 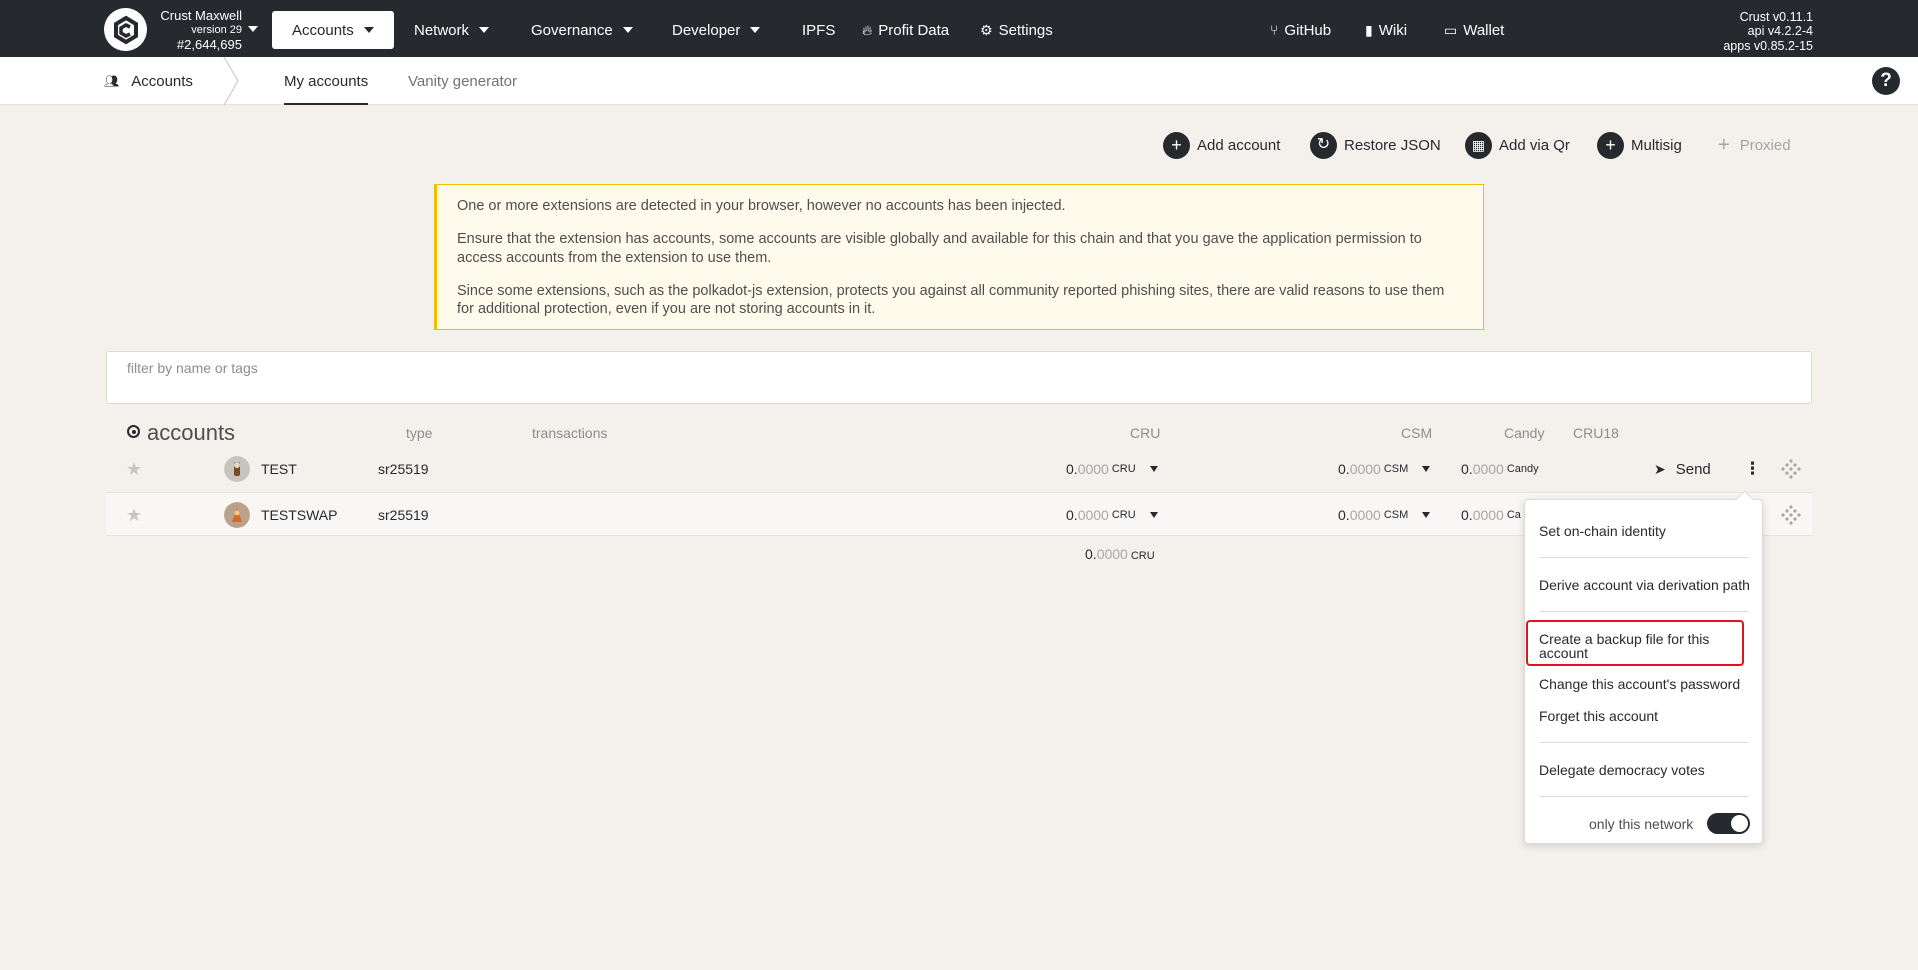 What do you see at coordinates (1645, 770) in the screenshot?
I see `menu-item-delegate-votes: Delegate democracy votes` at bounding box center [1645, 770].